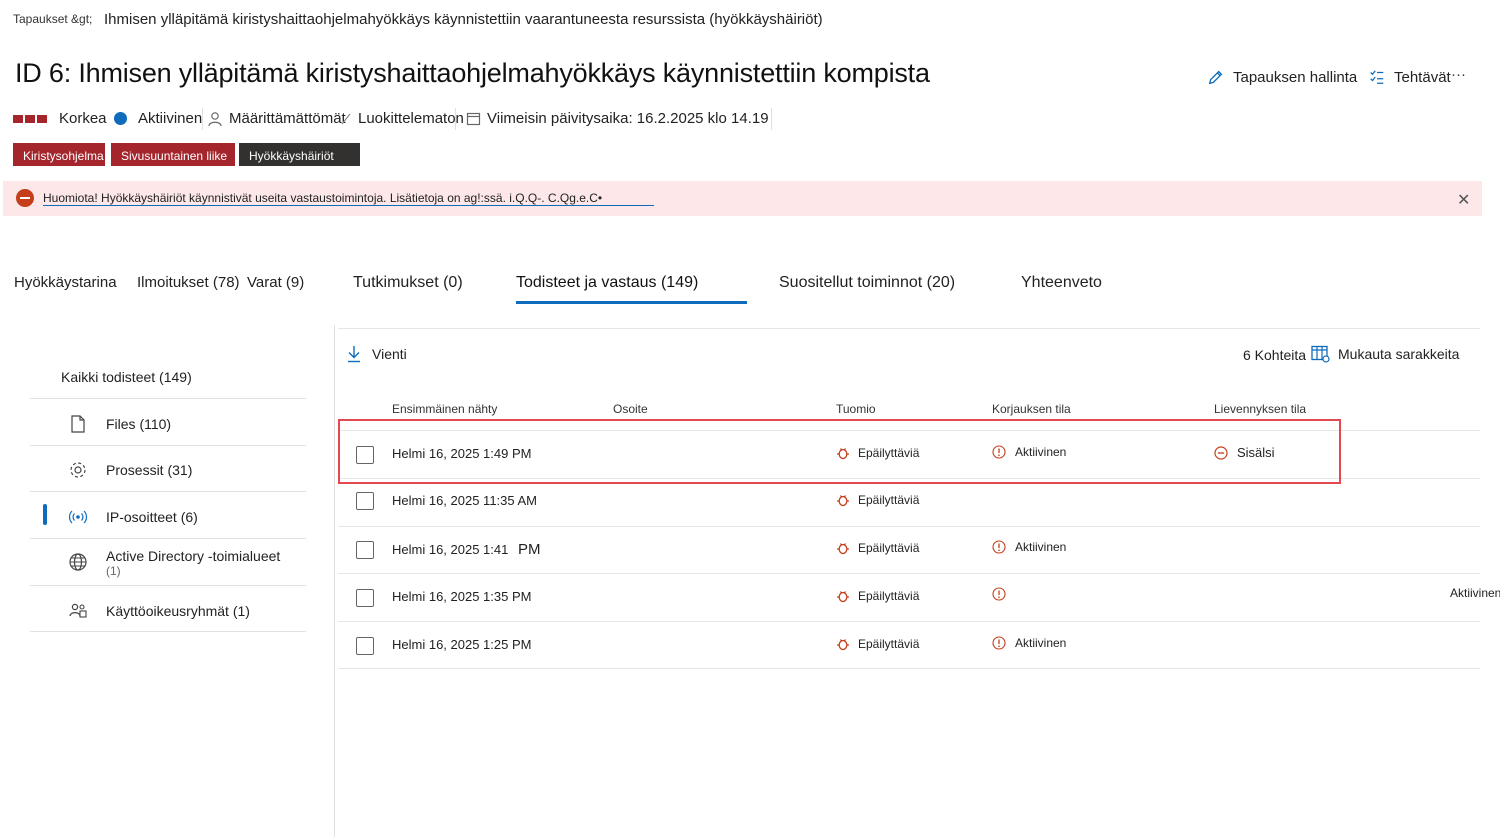 This screenshot has width=1500, height=837. I want to click on evidence-nav-security-groups: Käyttöoikeusryhmät (1), so click(159, 611).